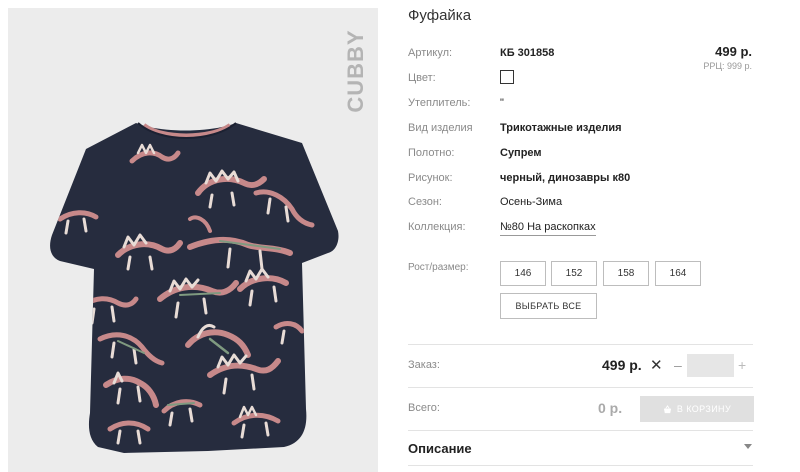  What do you see at coordinates (531, 202) in the screenshot?
I see `spec-value: Осень-Зима` at bounding box center [531, 202].